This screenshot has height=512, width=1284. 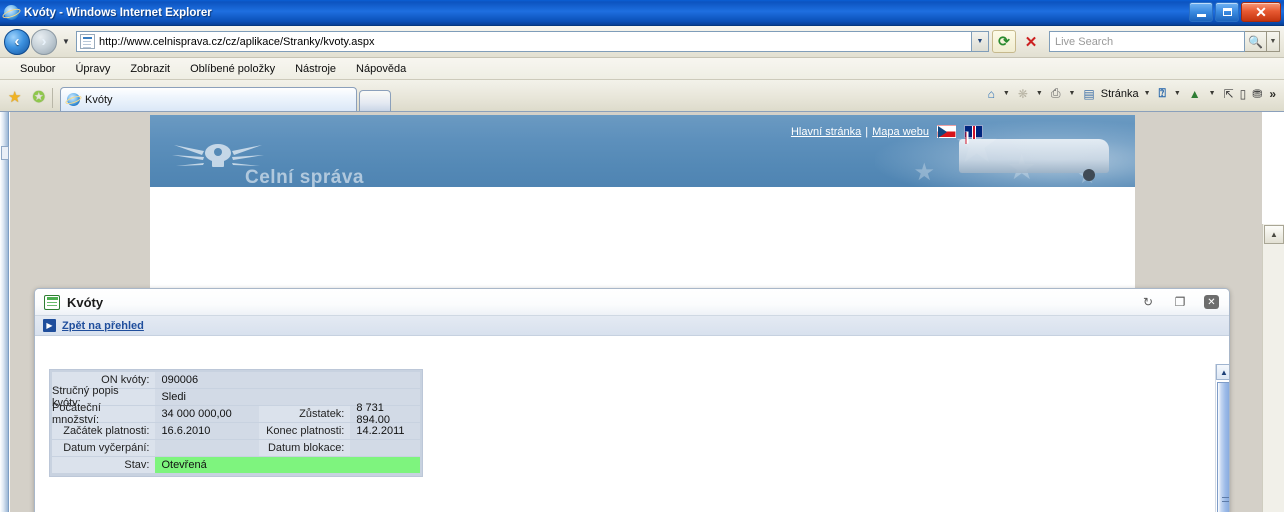 What do you see at coordinates (4, 312) in the screenshot?
I see `page-left-gutter` at bounding box center [4, 312].